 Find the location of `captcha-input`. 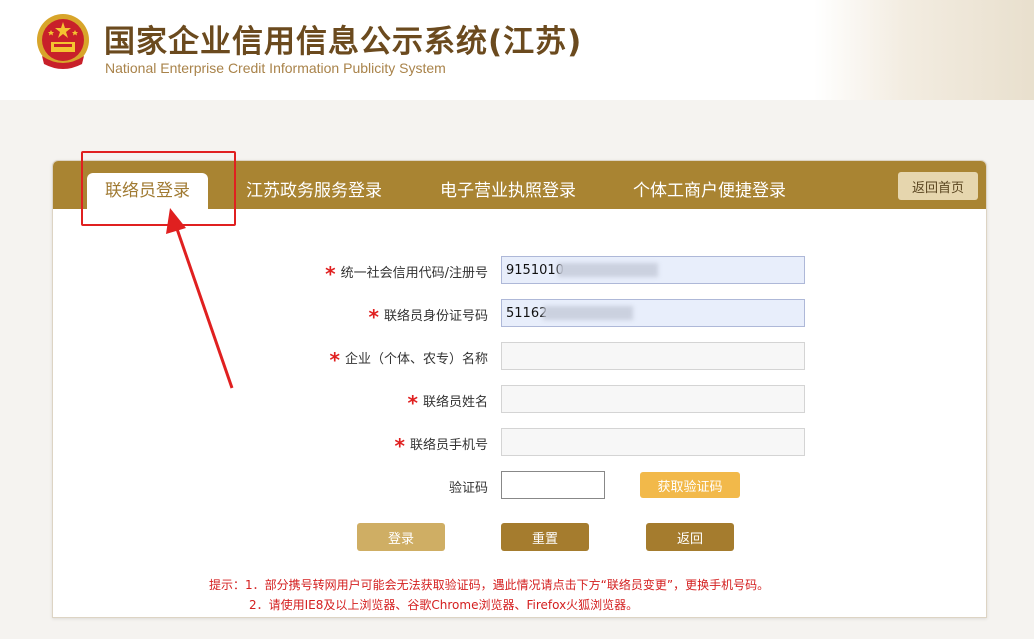

captcha-input is located at coordinates (553, 485).